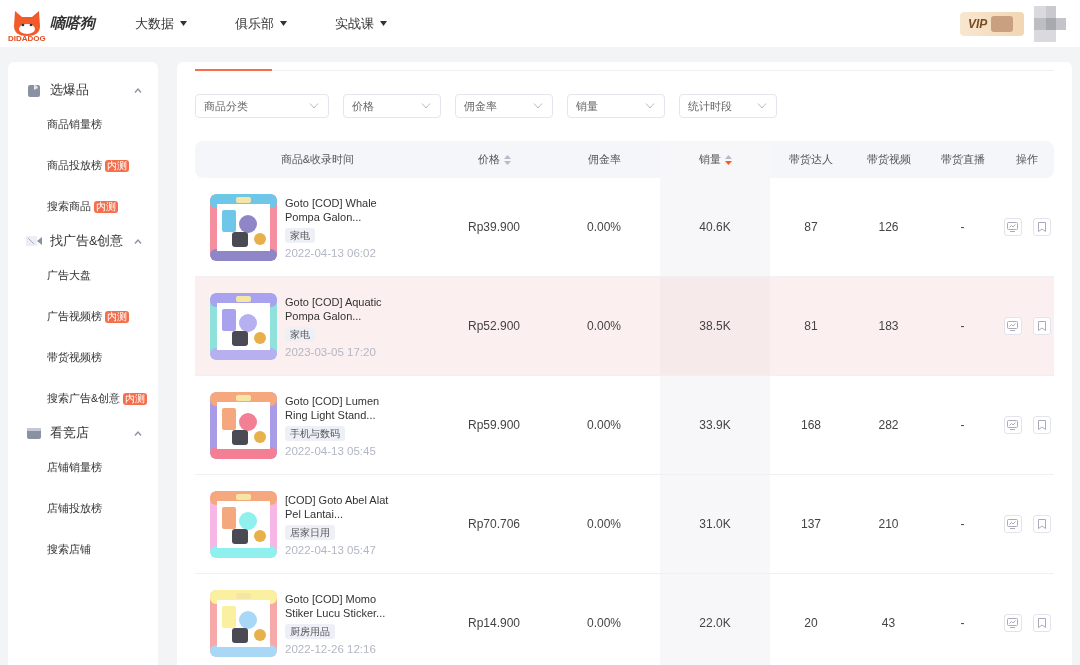  What do you see at coordinates (34, 241) in the screenshot?
I see `video-icon` at bounding box center [34, 241].